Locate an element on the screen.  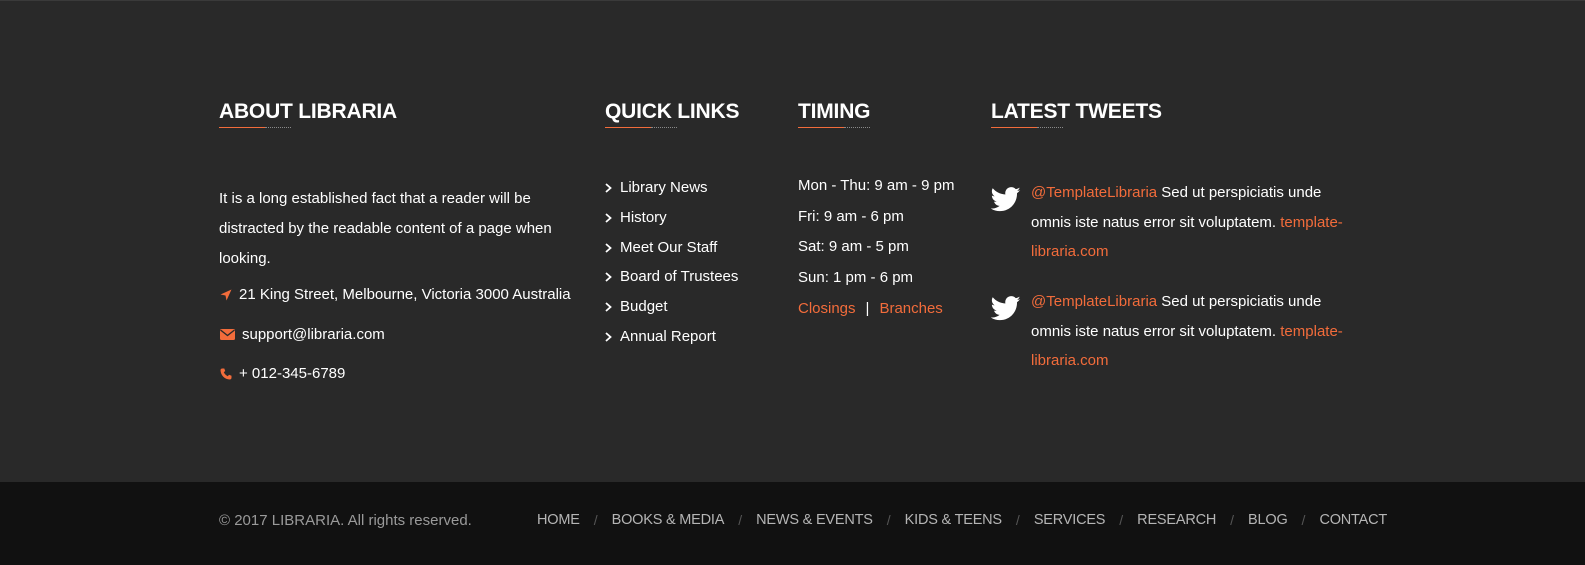
about-heading: ABOUT LIBRARIA is located at coordinates (308, 111).